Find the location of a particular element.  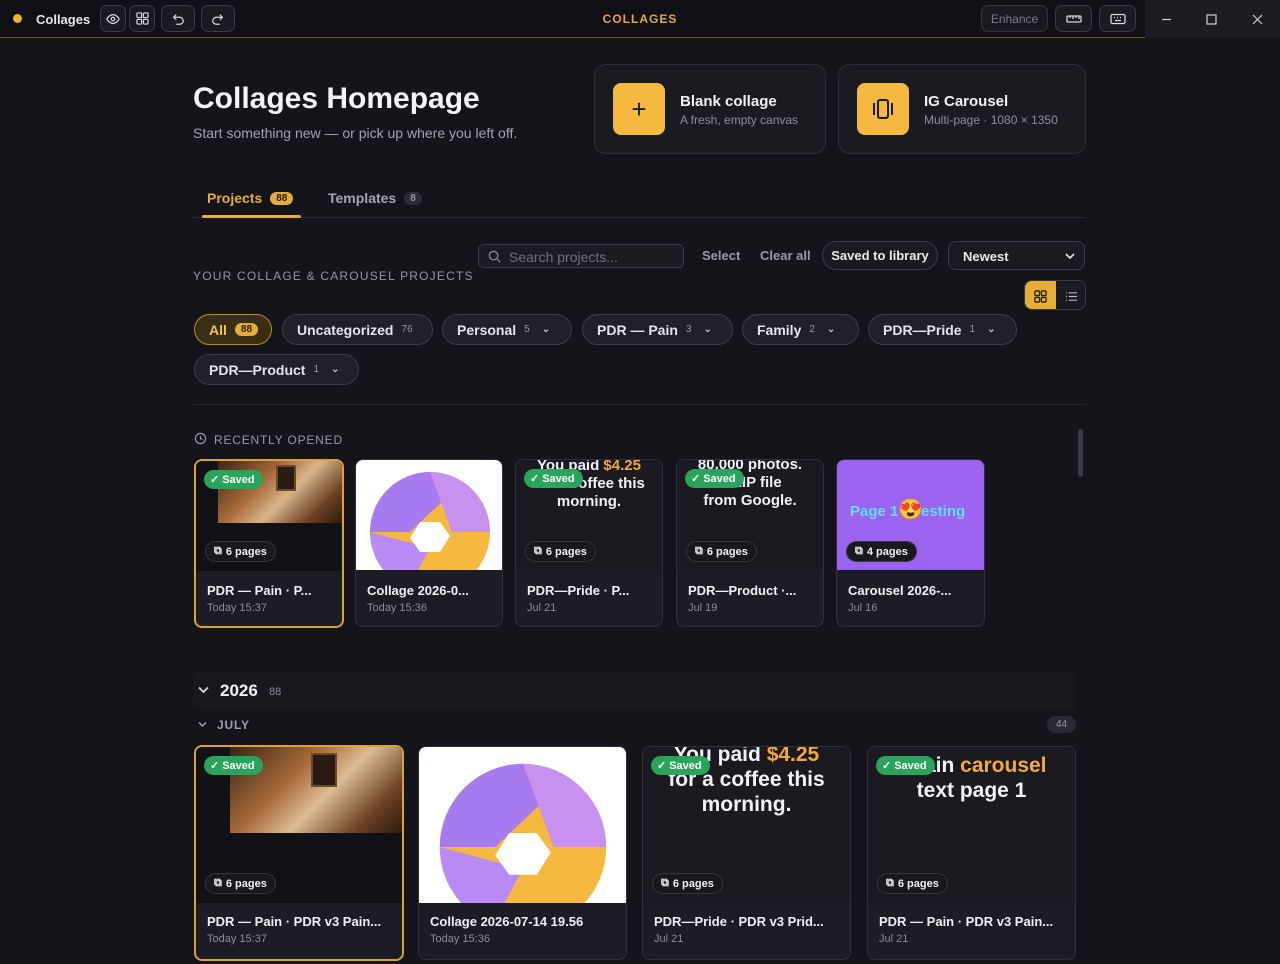

tab-divider is located at coordinates (639, 217).